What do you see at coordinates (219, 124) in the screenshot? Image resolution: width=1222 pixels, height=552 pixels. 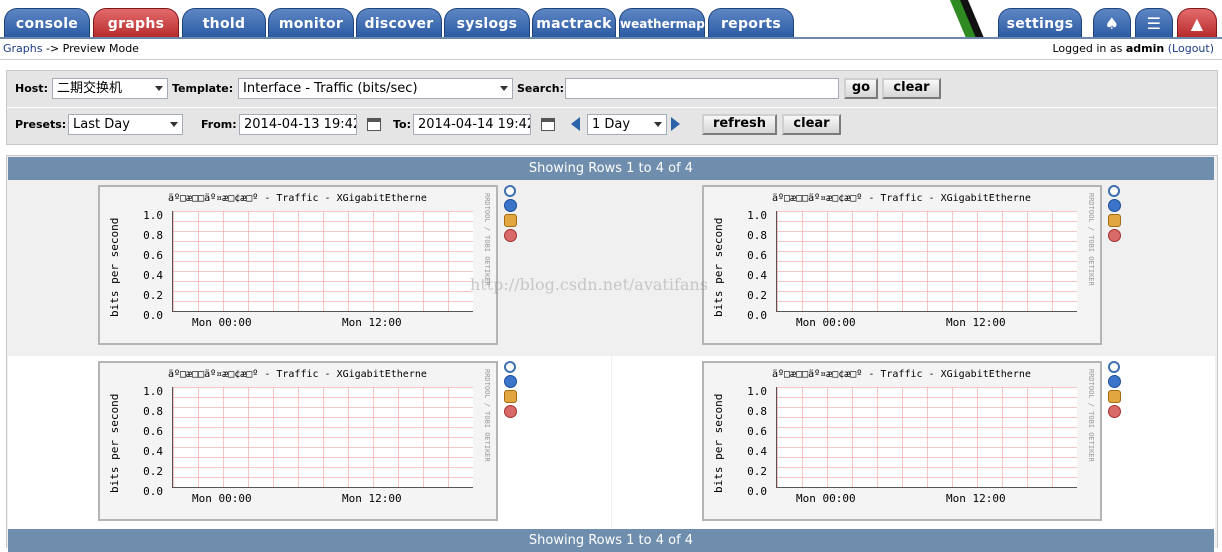 I see `from-label: From:` at bounding box center [219, 124].